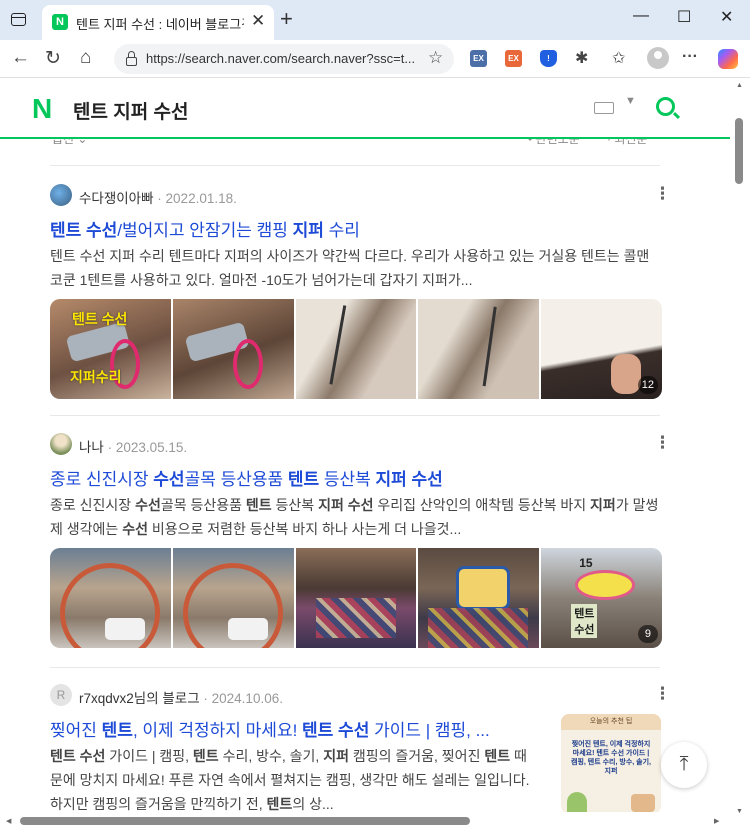 The image size is (750, 832). Describe the element at coordinates (482, 505) in the screenshot. I see `text-segment: 우리집 산악인의 애착템 등산복 바지` at that location.